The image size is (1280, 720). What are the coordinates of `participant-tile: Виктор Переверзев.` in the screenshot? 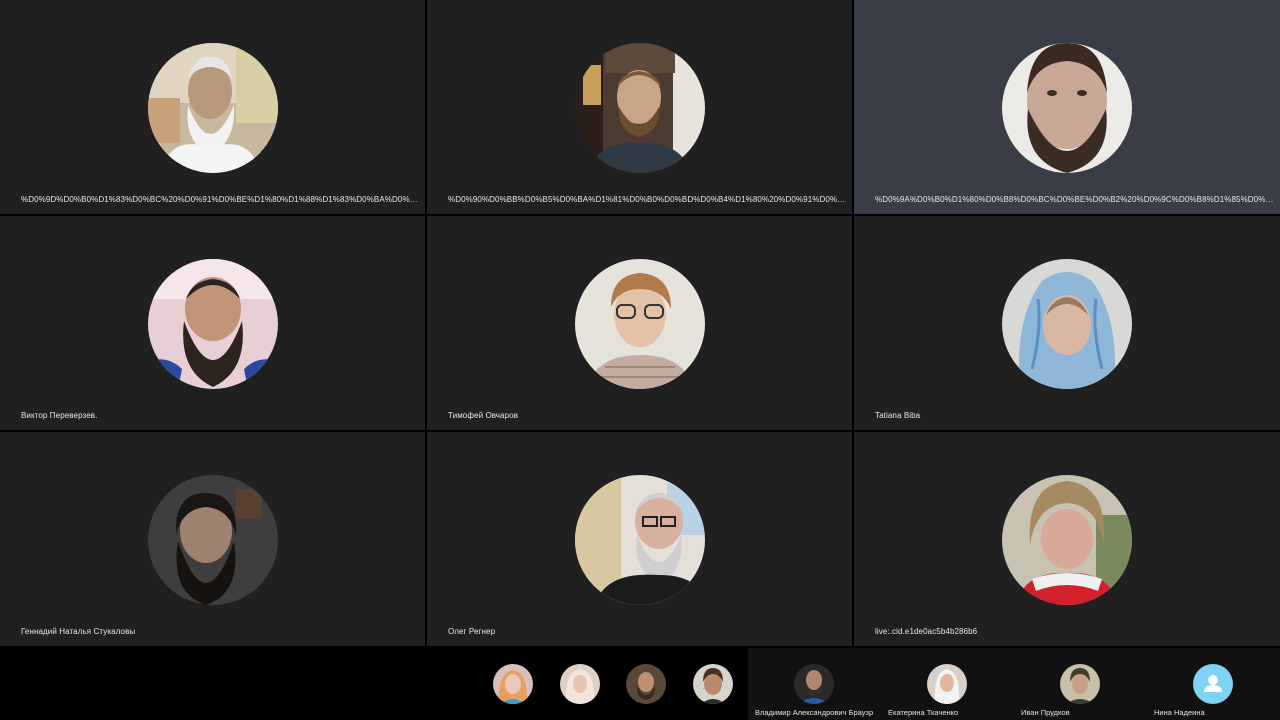 It's located at (212, 323).